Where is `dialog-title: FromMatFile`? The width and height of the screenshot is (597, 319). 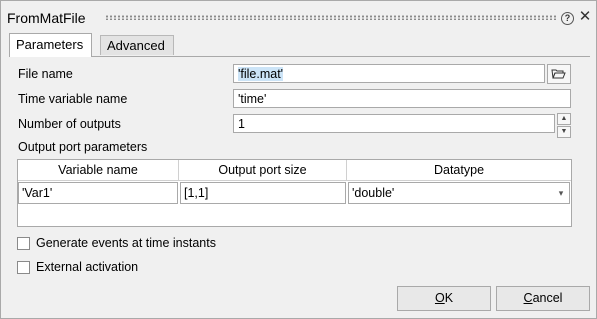
dialog-title: FromMatFile is located at coordinates (46, 18).